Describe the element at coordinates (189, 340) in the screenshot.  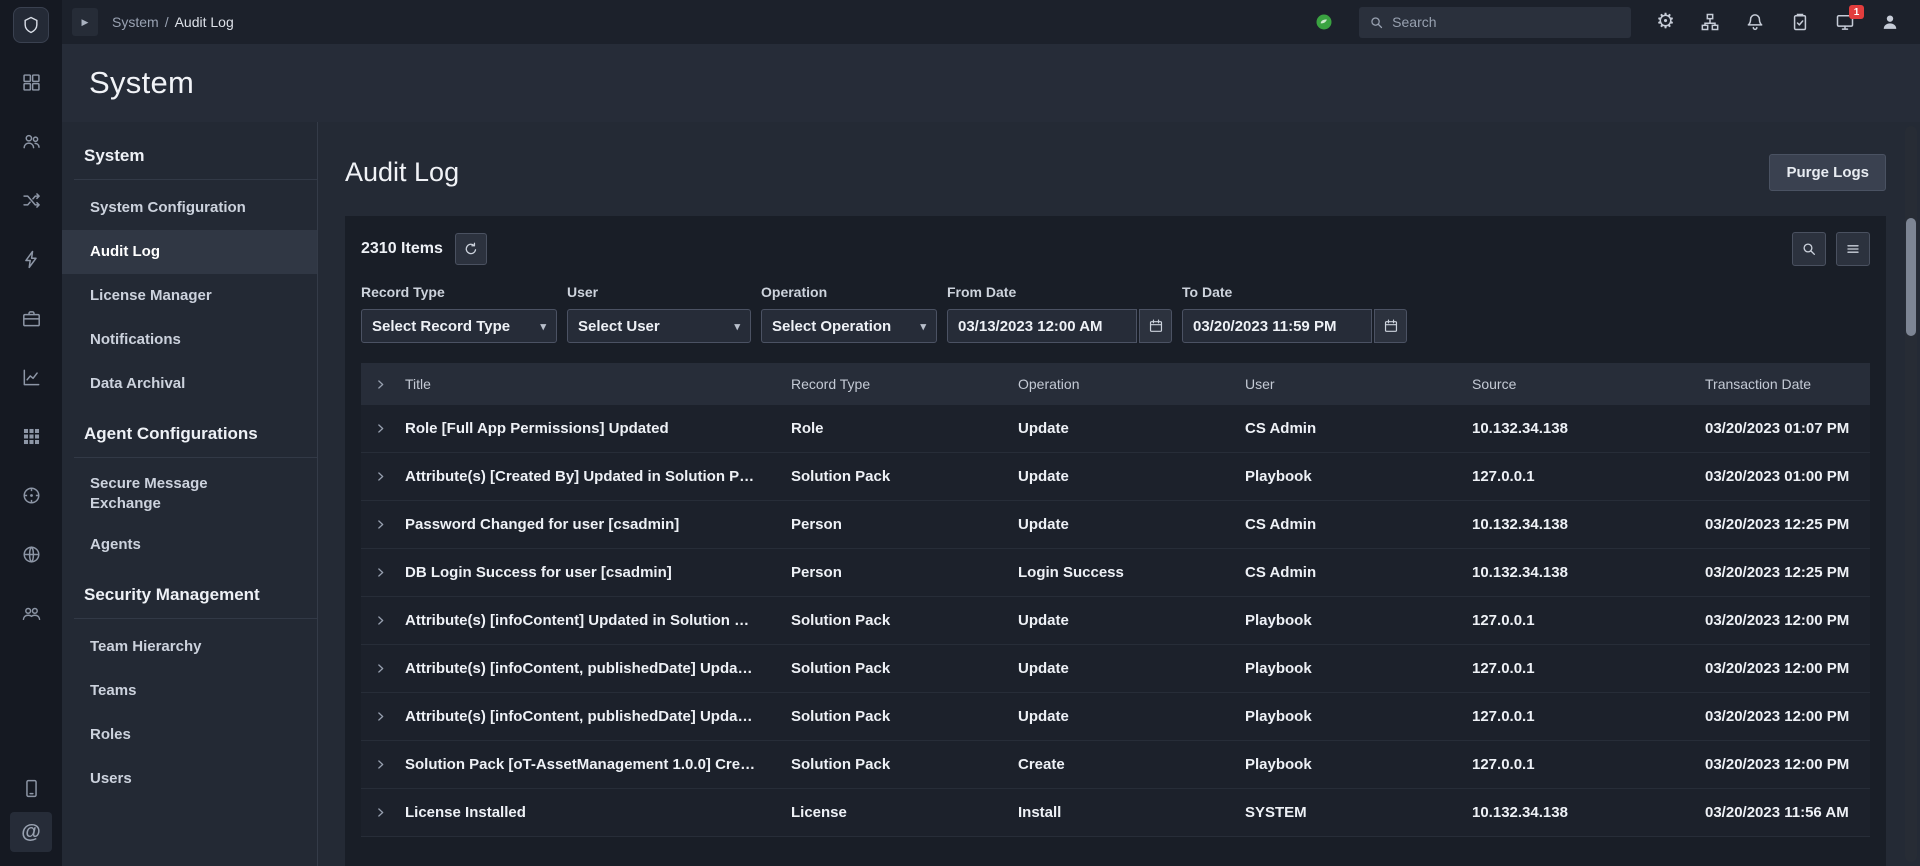
I see `sidebar-item-notifications: Notifications` at that location.